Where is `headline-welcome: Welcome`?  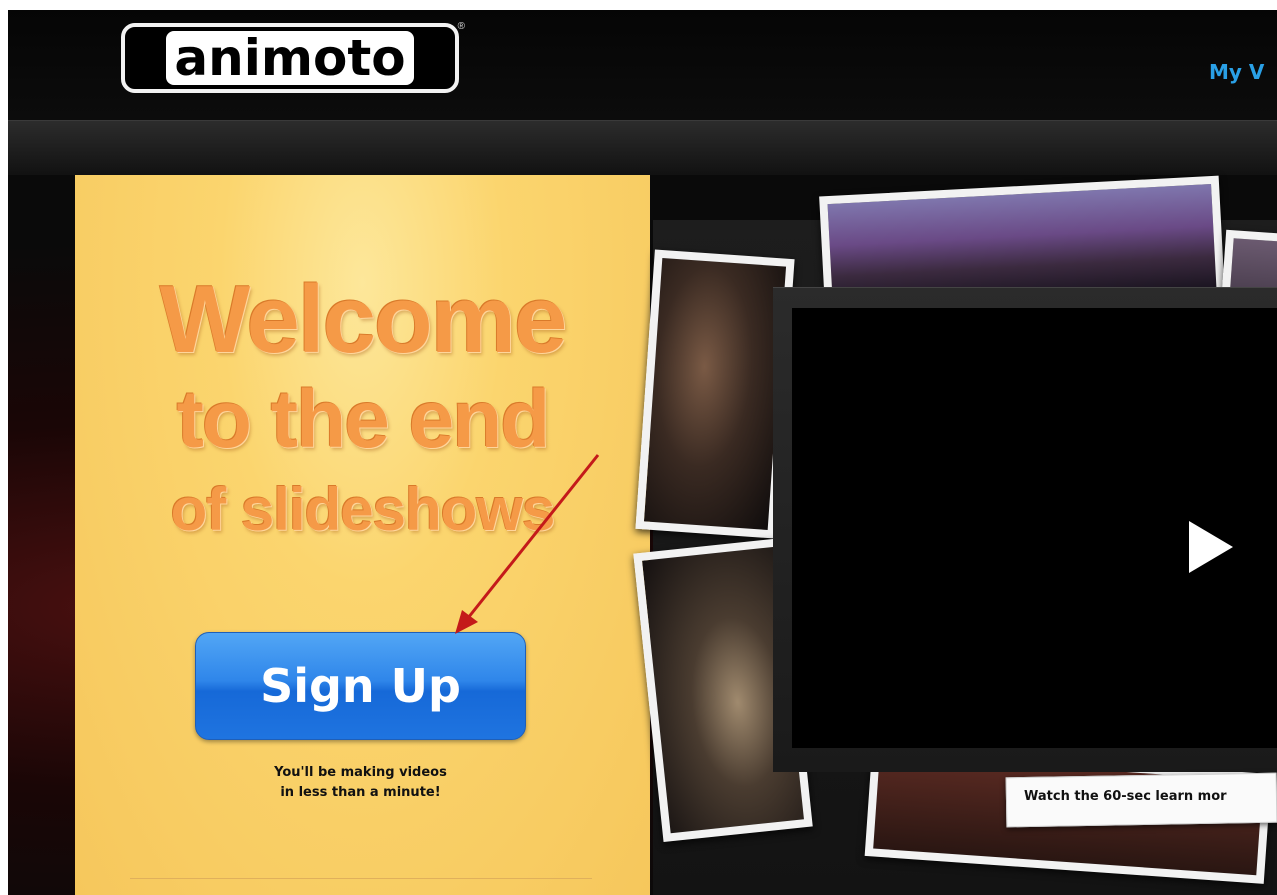
headline-welcome: Welcome is located at coordinates (363, 319).